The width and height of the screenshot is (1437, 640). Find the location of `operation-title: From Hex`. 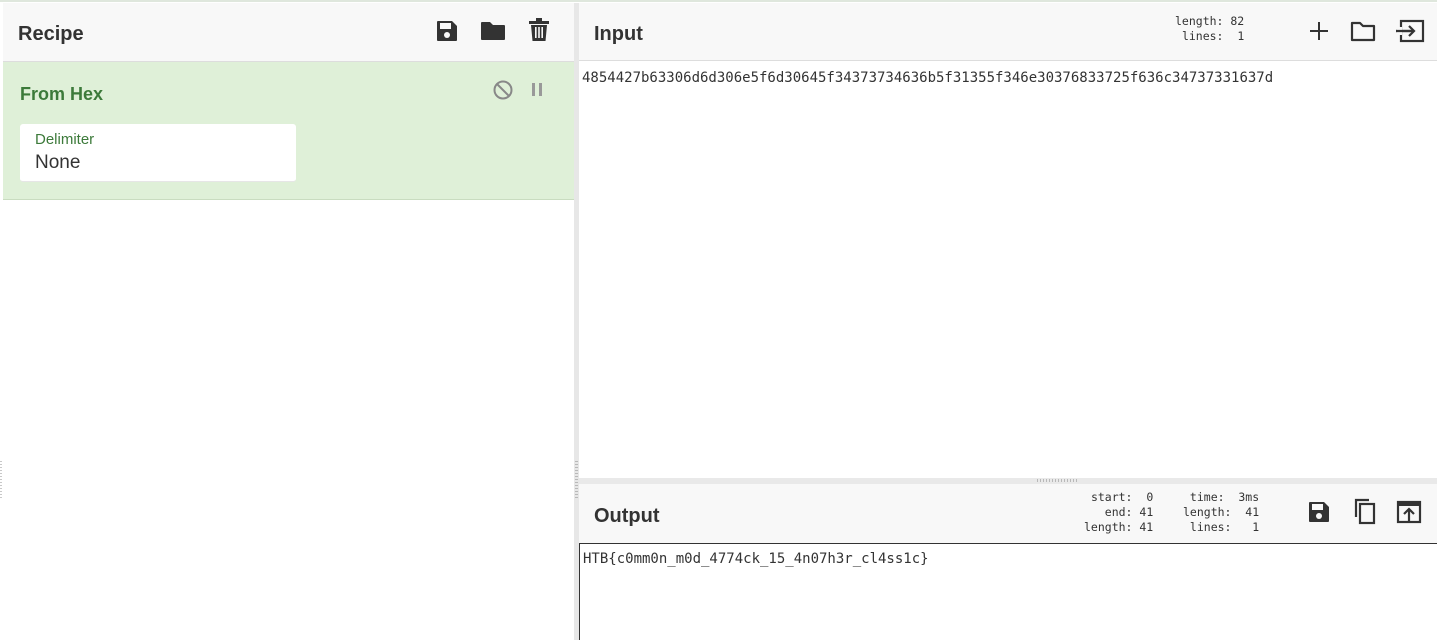

operation-title: From Hex is located at coordinates (62, 94).